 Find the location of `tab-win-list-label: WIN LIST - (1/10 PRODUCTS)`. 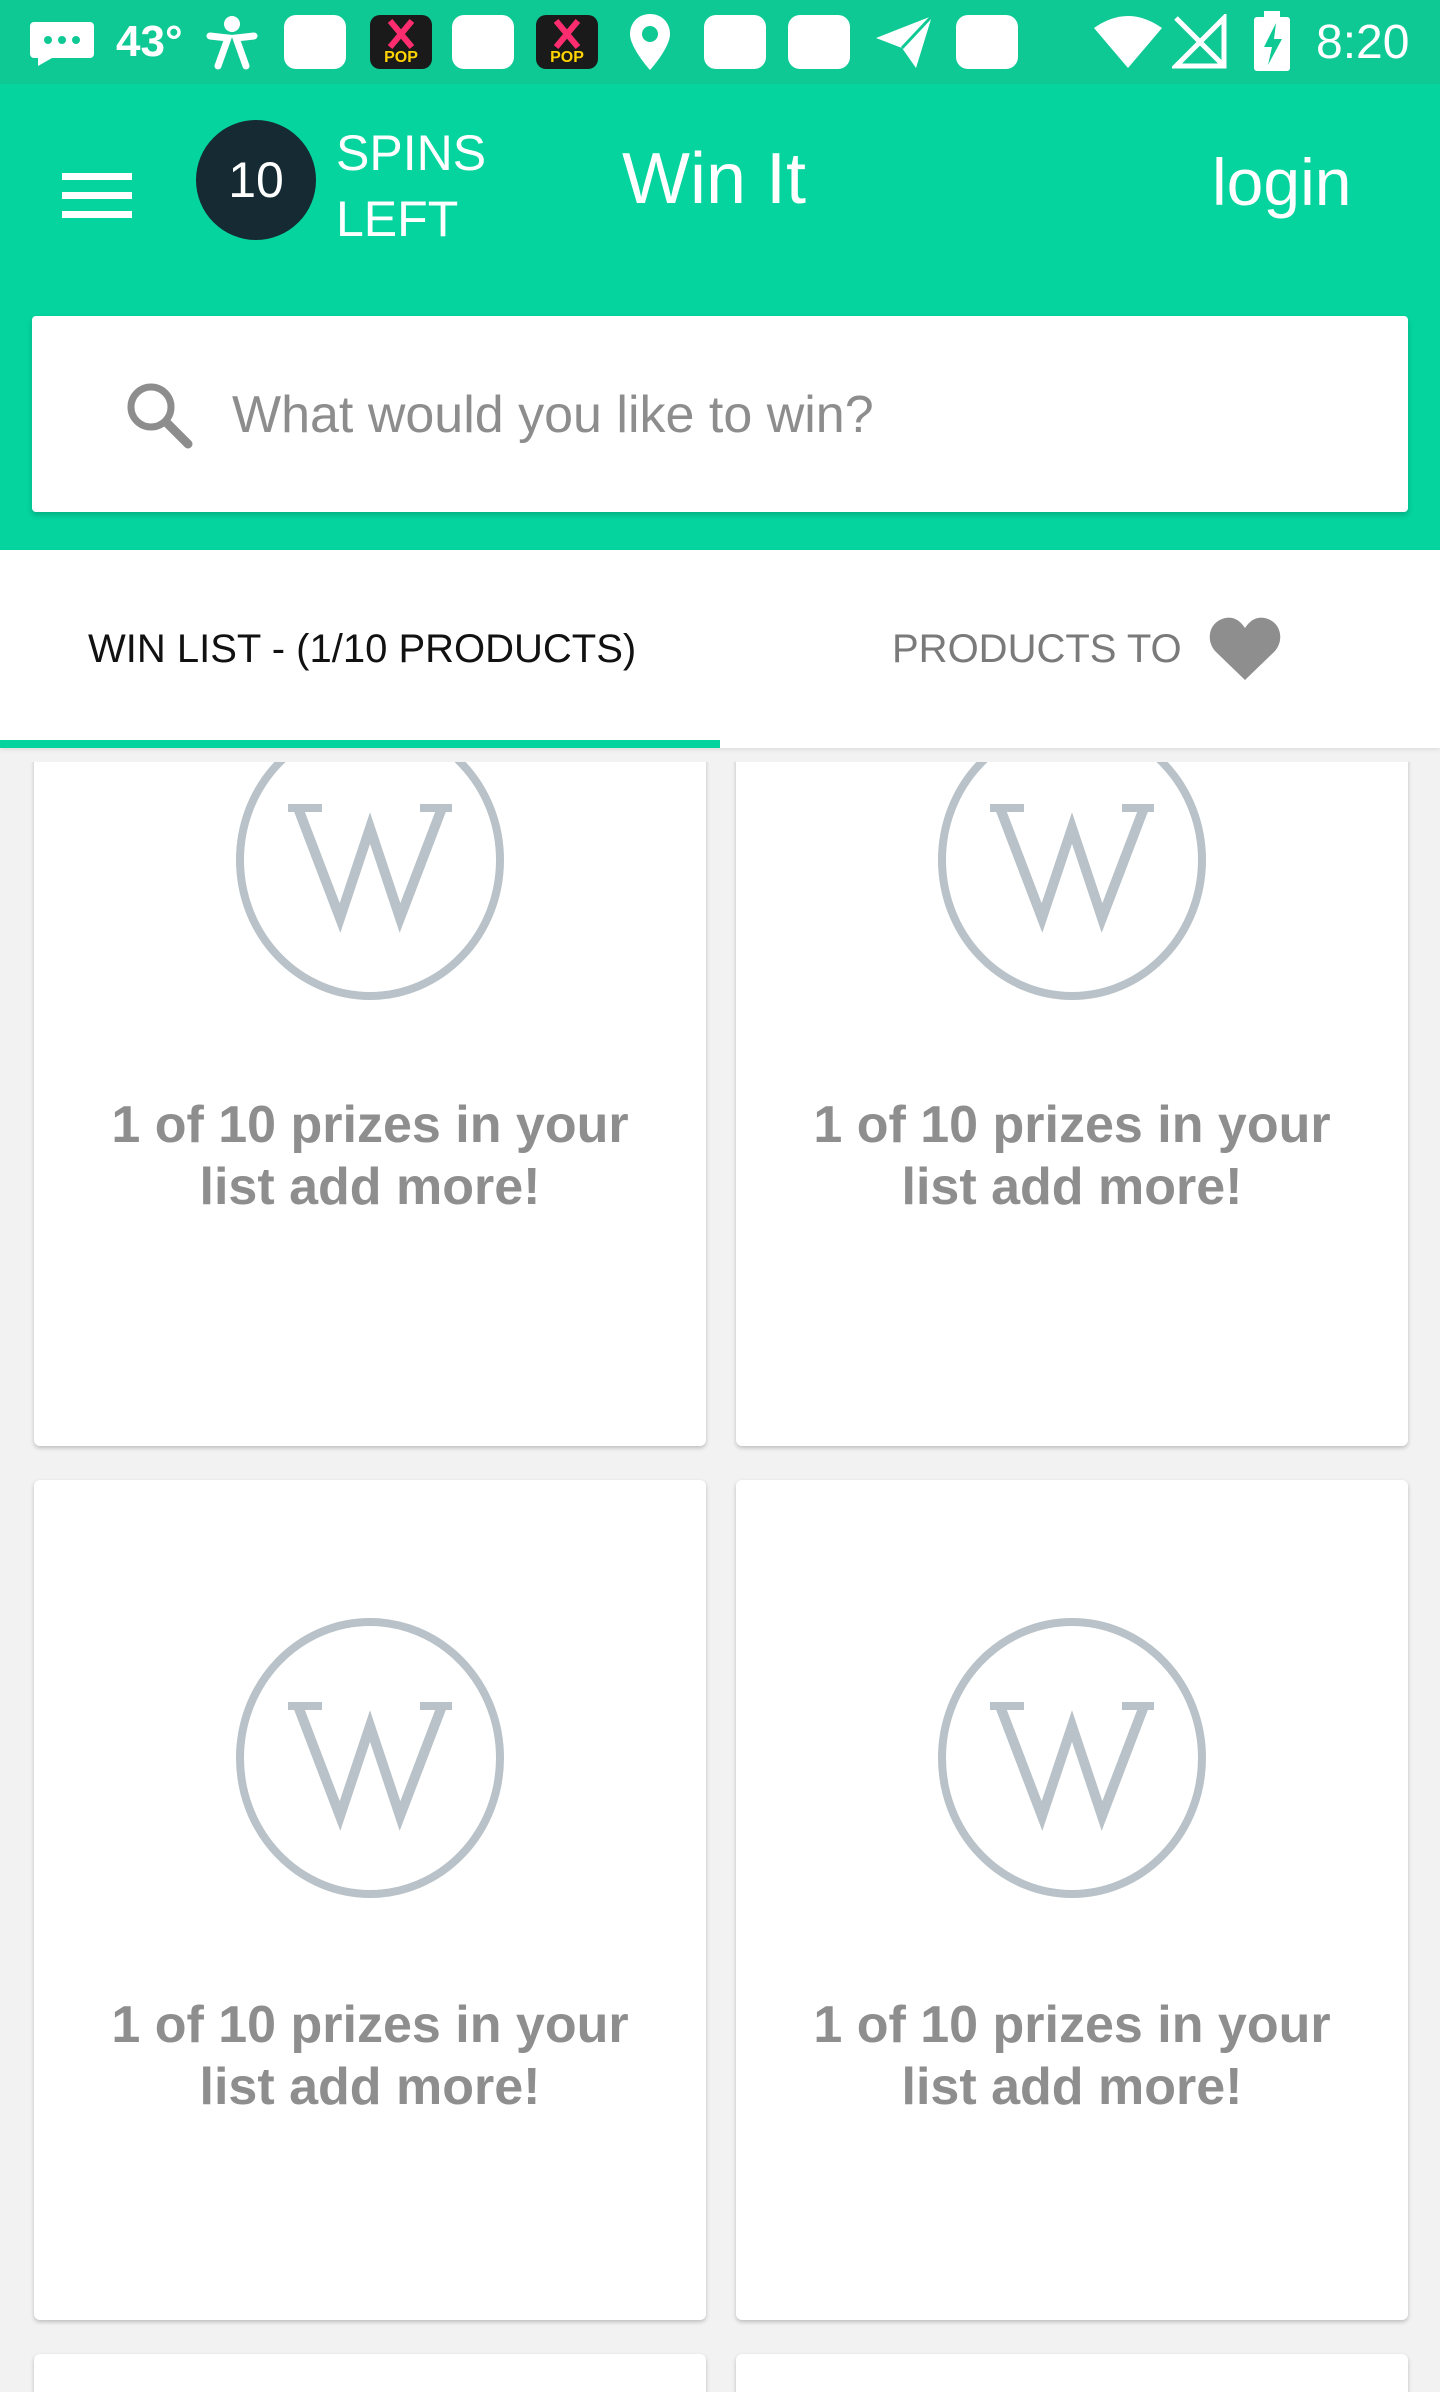

tab-win-list-label: WIN LIST - (1/10 PRODUCTS) is located at coordinates (362, 648).